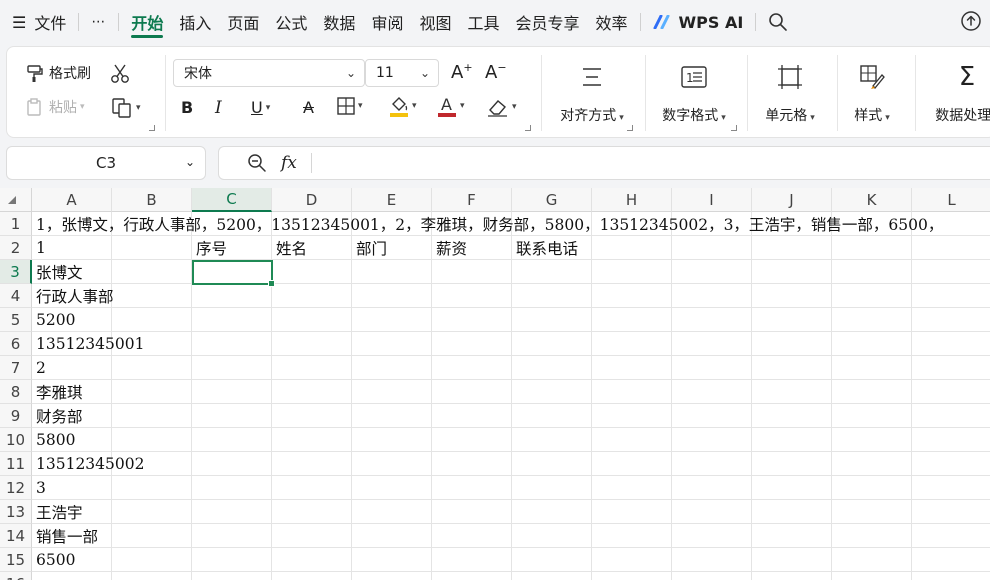 This screenshot has width=990, height=580. Describe the element at coordinates (289, 248) in the screenshot. I see `cell-d2: 姓名` at that location.